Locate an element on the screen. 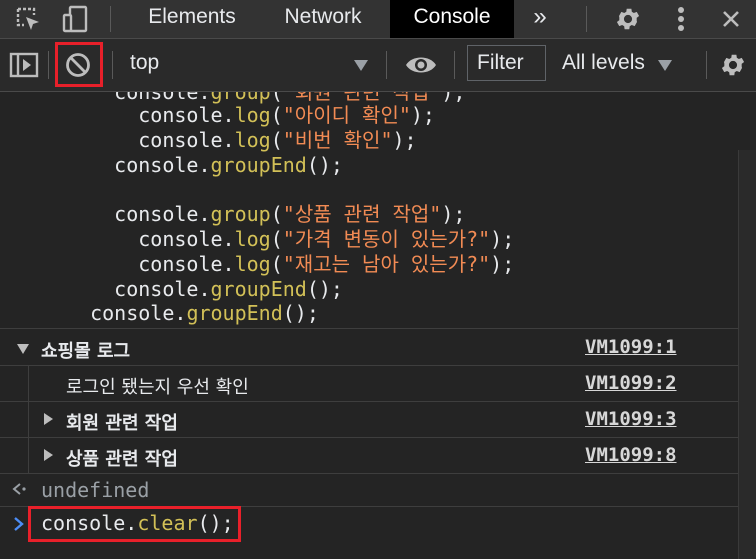 This screenshot has width=756, height=559. close-icon is located at coordinates (731, 19).